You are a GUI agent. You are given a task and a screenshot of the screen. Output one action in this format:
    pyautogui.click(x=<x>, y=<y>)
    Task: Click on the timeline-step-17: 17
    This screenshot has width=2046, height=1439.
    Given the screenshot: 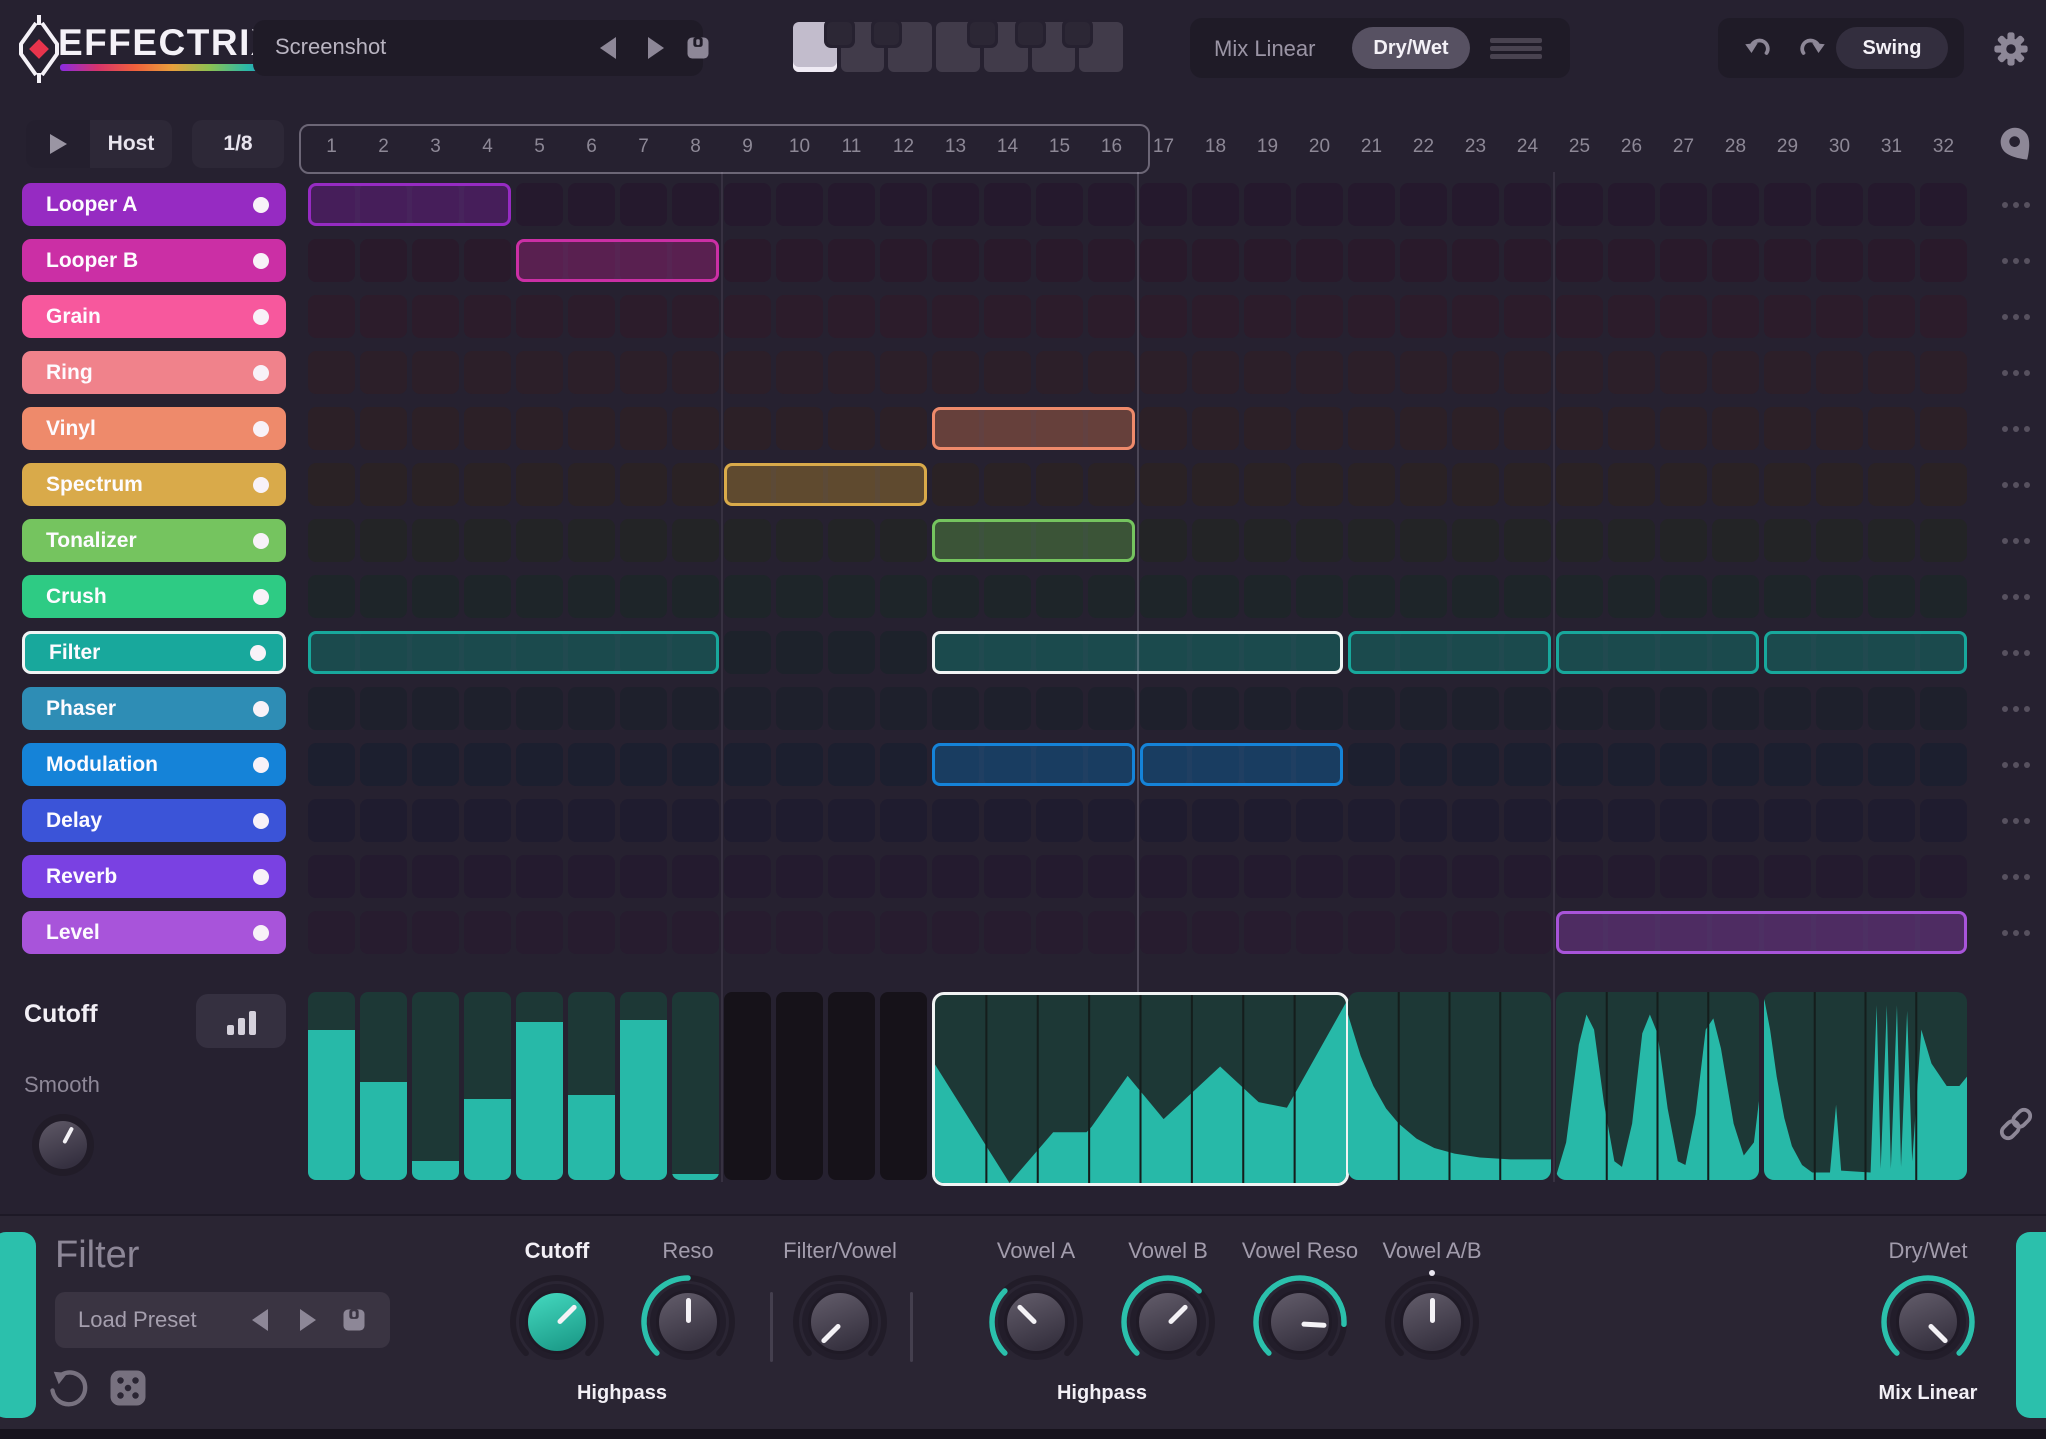 What is the action you would take?
    pyautogui.click(x=1163, y=147)
    